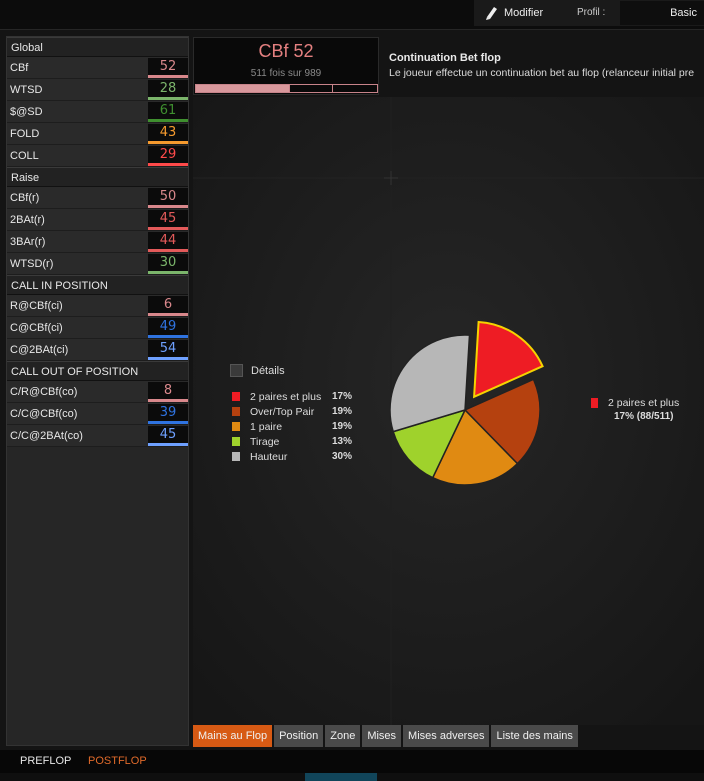 This screenshot has height=781, width=704. Describe the element at coordinates (46, 436) in the screenshot. I see `stat-label: C/C@2BAt(co)` at that location.